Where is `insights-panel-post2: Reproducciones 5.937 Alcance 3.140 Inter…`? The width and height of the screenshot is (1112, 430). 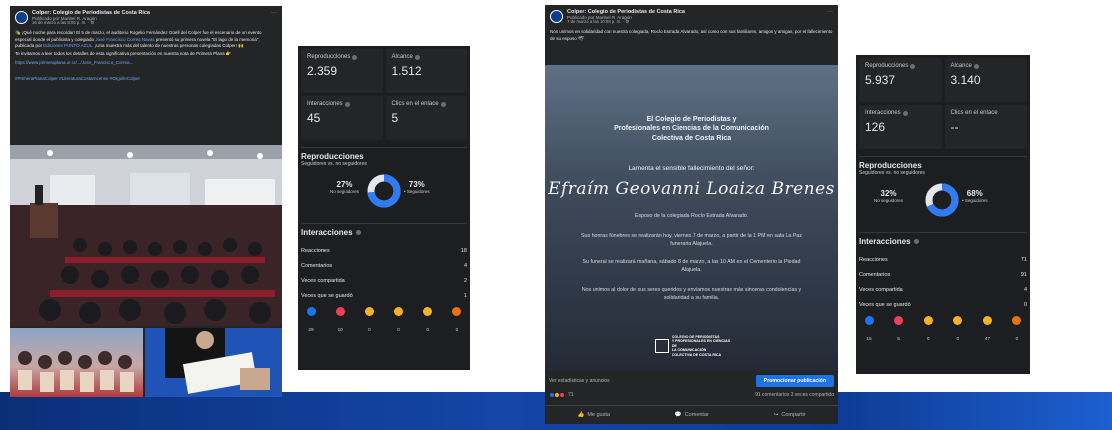 insights-panel-post2: Reproducciones 5.937 Alcance 3.140 Inter… is located at coordinates (943, 214).